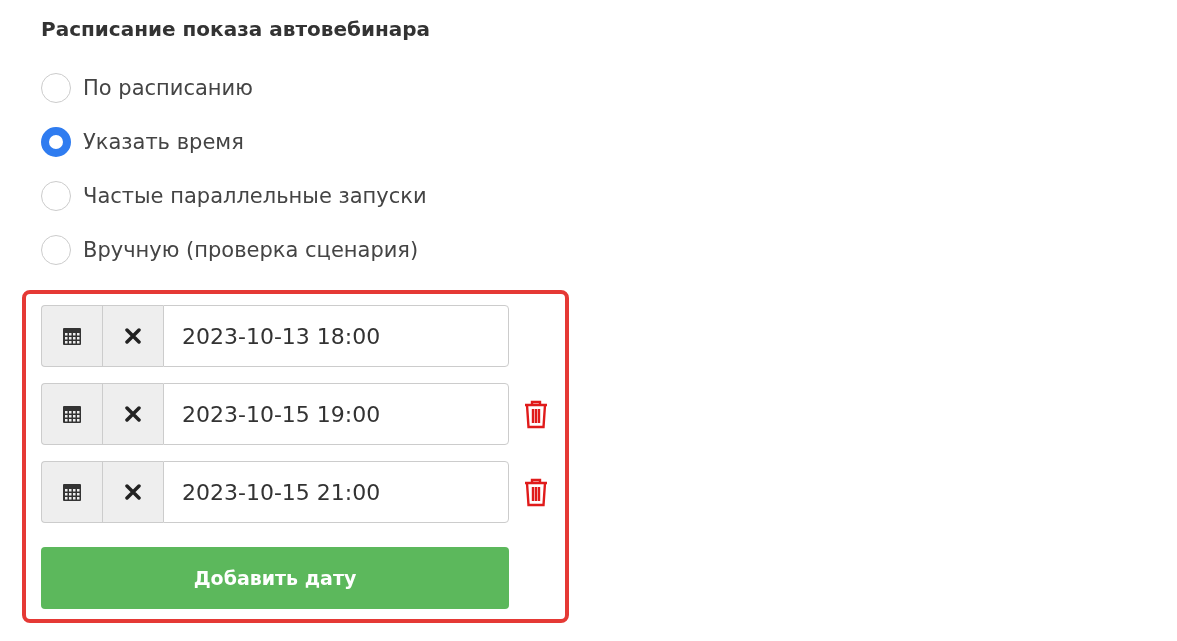  I want to click on schedule-option: По расписанию, so click(609, 88).